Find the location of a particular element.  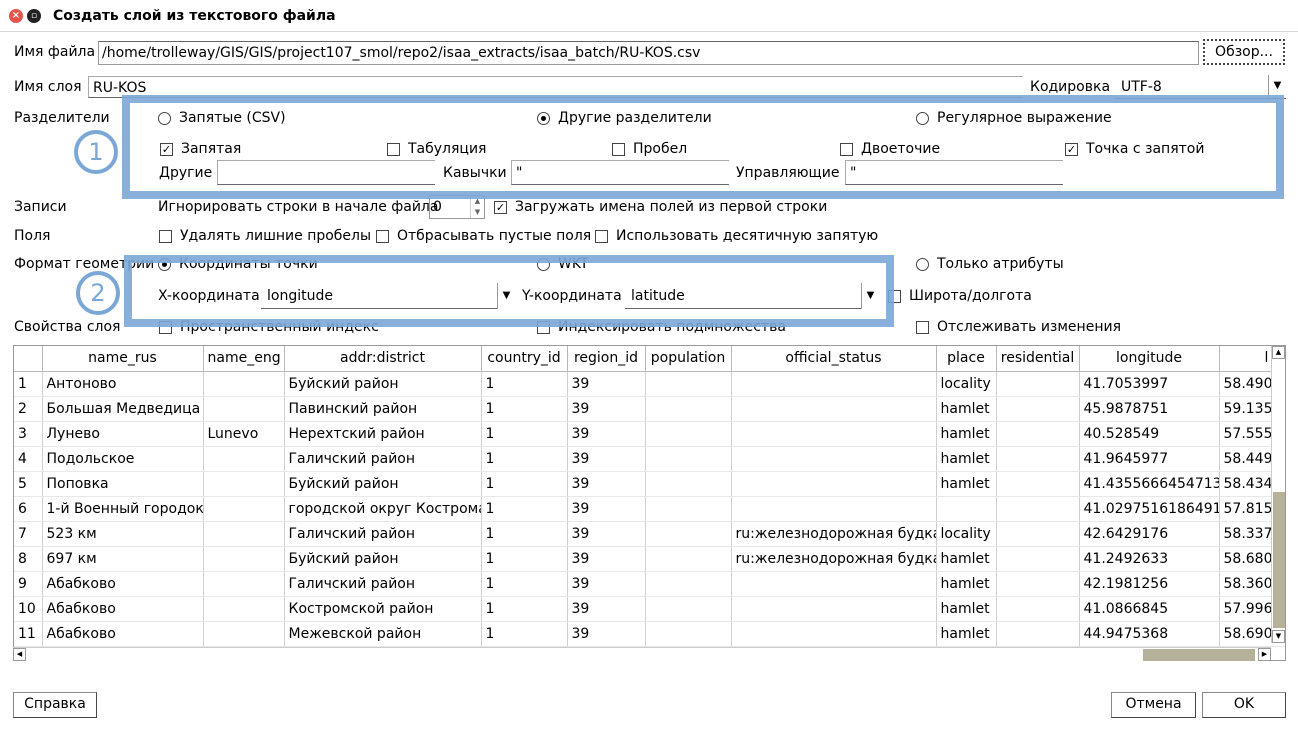

table-cell: 40.528549 is located at coordinates (1149, 434).